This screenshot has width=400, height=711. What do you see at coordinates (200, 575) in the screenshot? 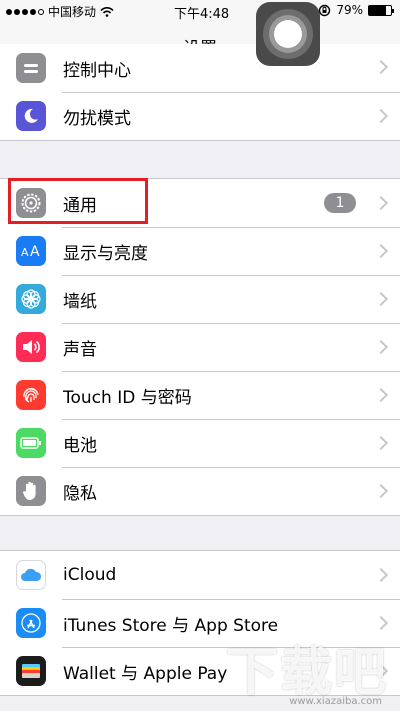
I see `settings-row-icloud: iCloud` at bounding box center [200, 575].